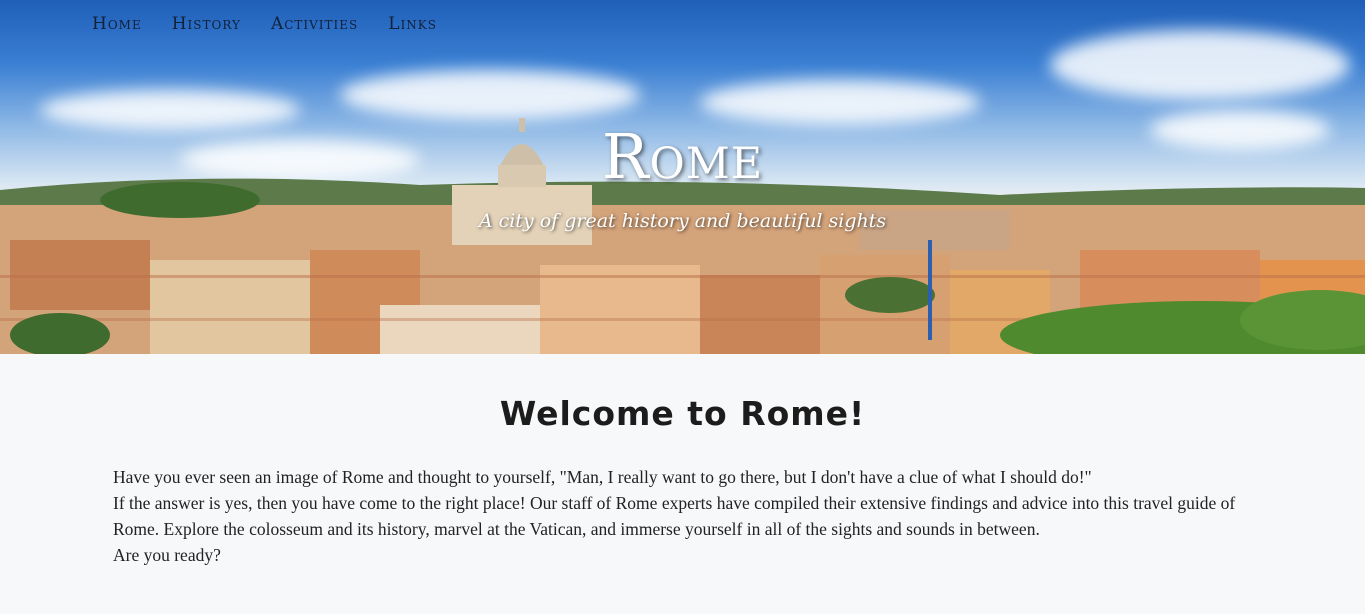 This screenshot has width=1365, height=614. What do you see at coordinates (167, 555) in the screenshot?
I see `intro-paragraph: Are you ready?` at bounding box center [167, 555].